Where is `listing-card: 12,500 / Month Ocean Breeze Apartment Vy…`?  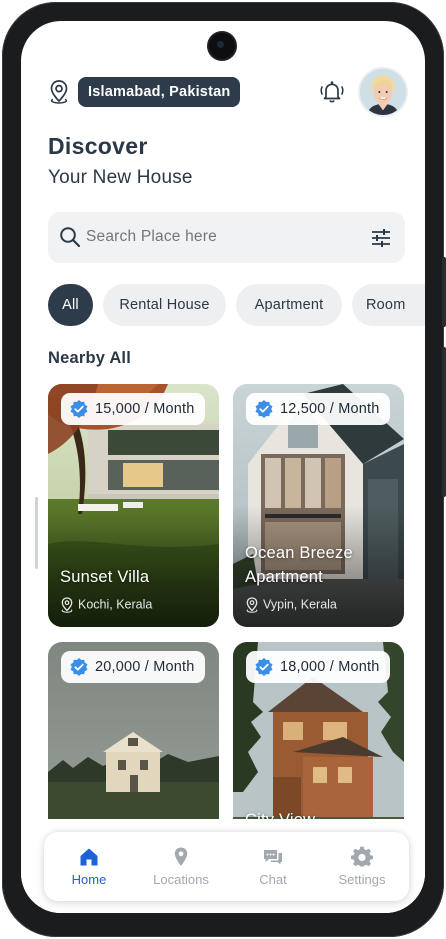
listing-card: 12,500 / Month Ocean Breeze Apartment Vy… is located at coordinates (318, 505).